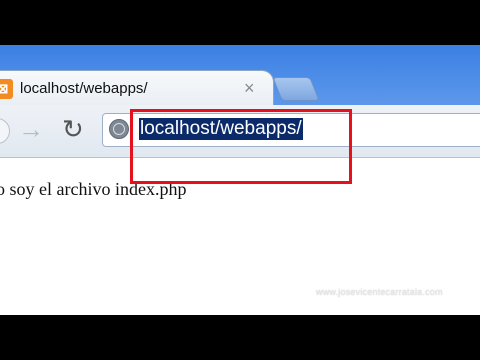 Image resolution: width=480 pixels, height=360 pixels. I want to click on close-tab-icon: ×, so click(249, 88).